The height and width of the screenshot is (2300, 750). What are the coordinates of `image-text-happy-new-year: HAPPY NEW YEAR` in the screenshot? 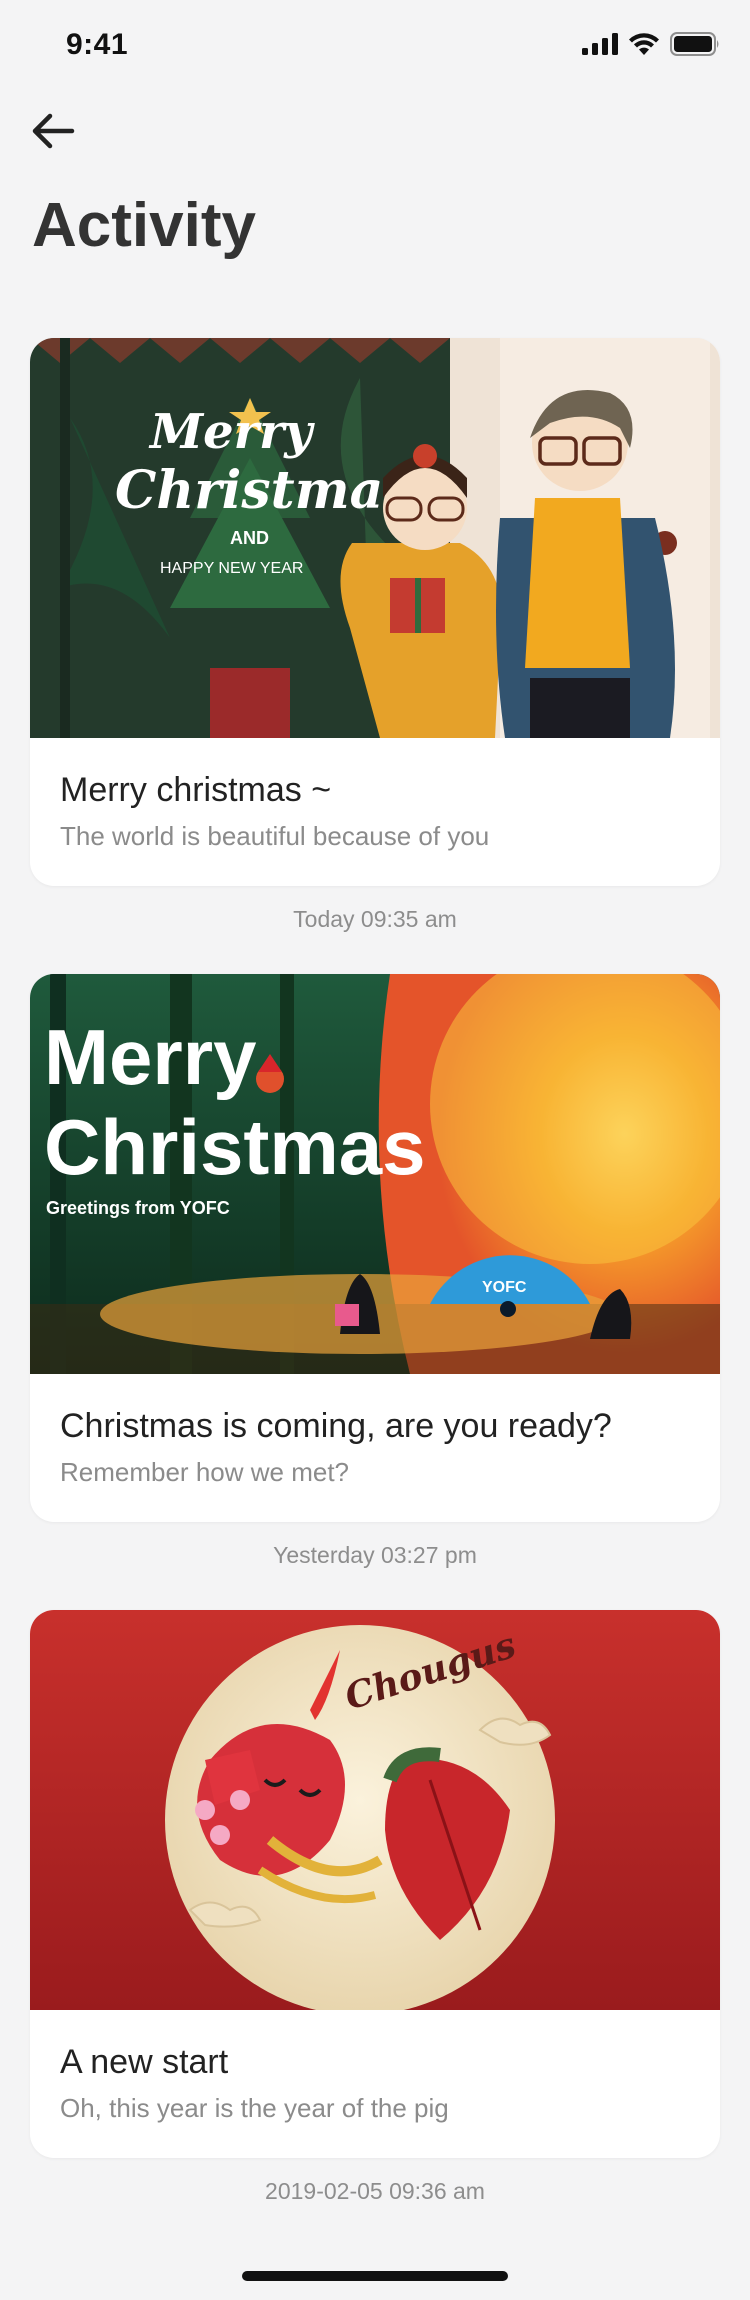 It's located at (231, 568).